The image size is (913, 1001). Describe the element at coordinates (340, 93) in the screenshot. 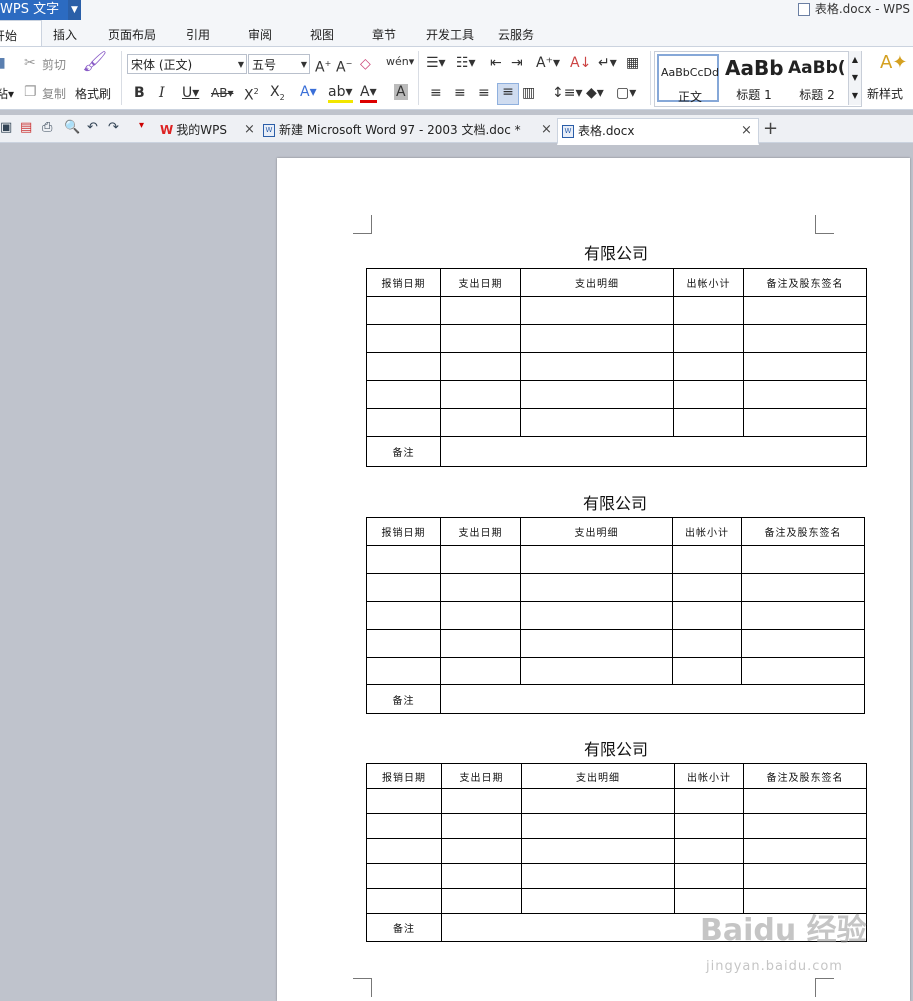

I see `highlight-icon: ab▾` at that location.